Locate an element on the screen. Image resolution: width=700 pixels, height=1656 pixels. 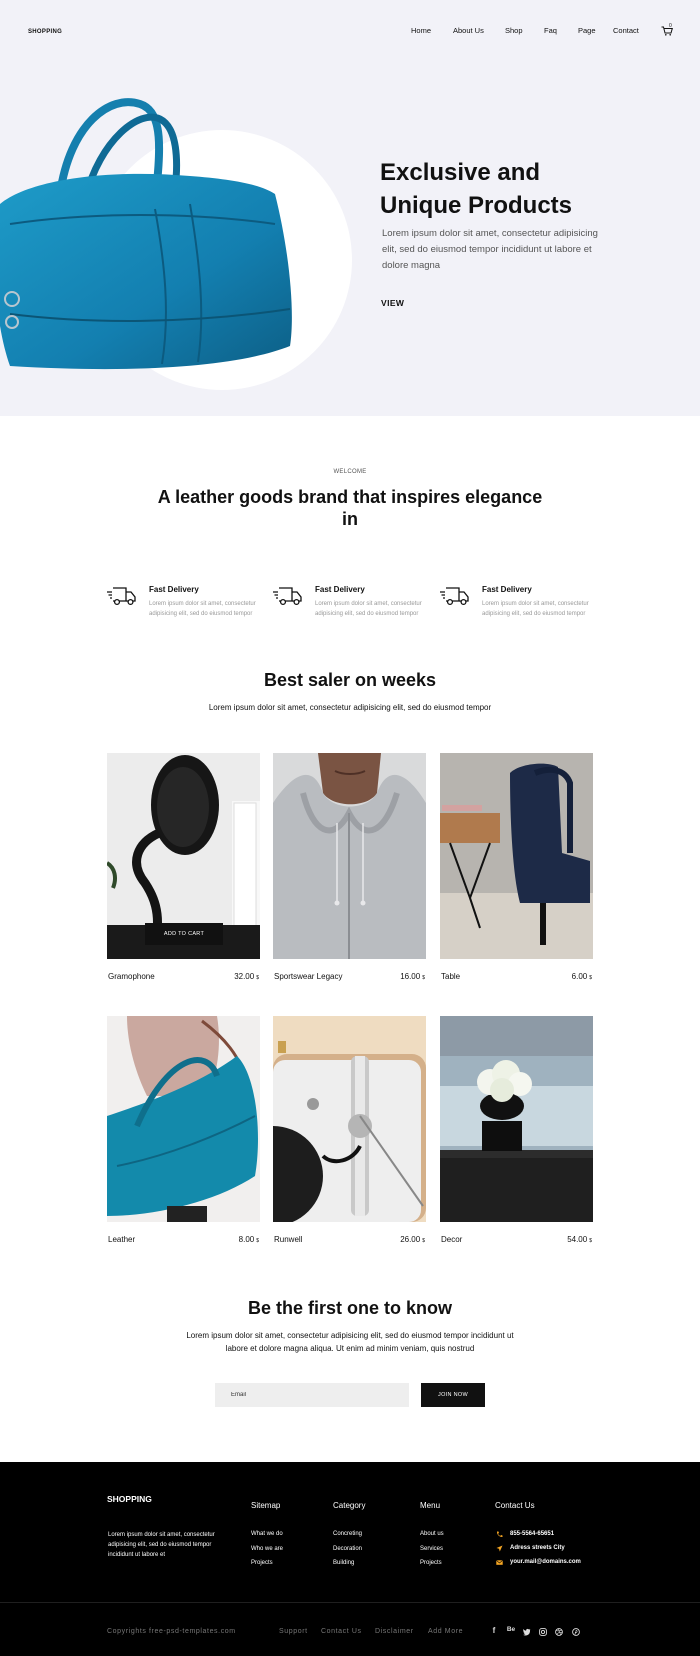
product-name: Leather is located at coordinates (121, 1239).